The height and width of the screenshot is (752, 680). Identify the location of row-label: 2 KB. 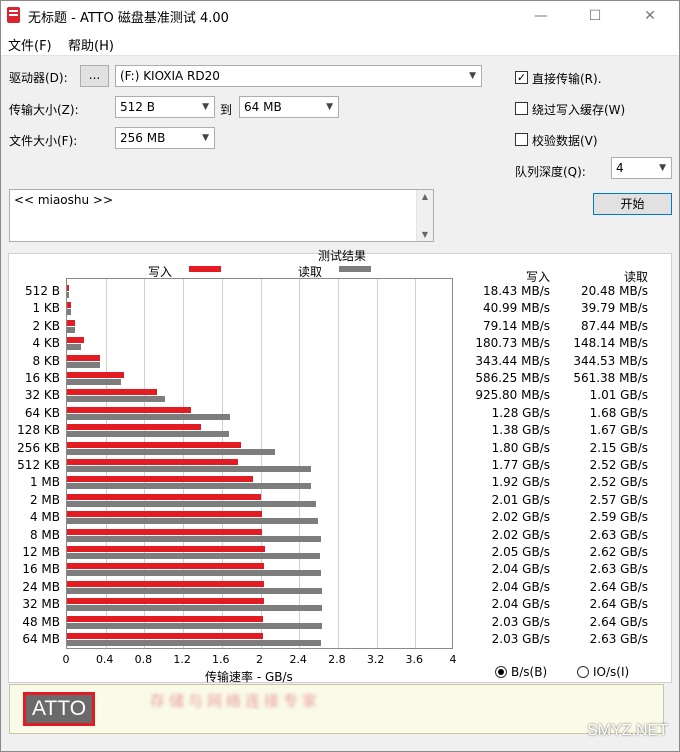
(46, 325).